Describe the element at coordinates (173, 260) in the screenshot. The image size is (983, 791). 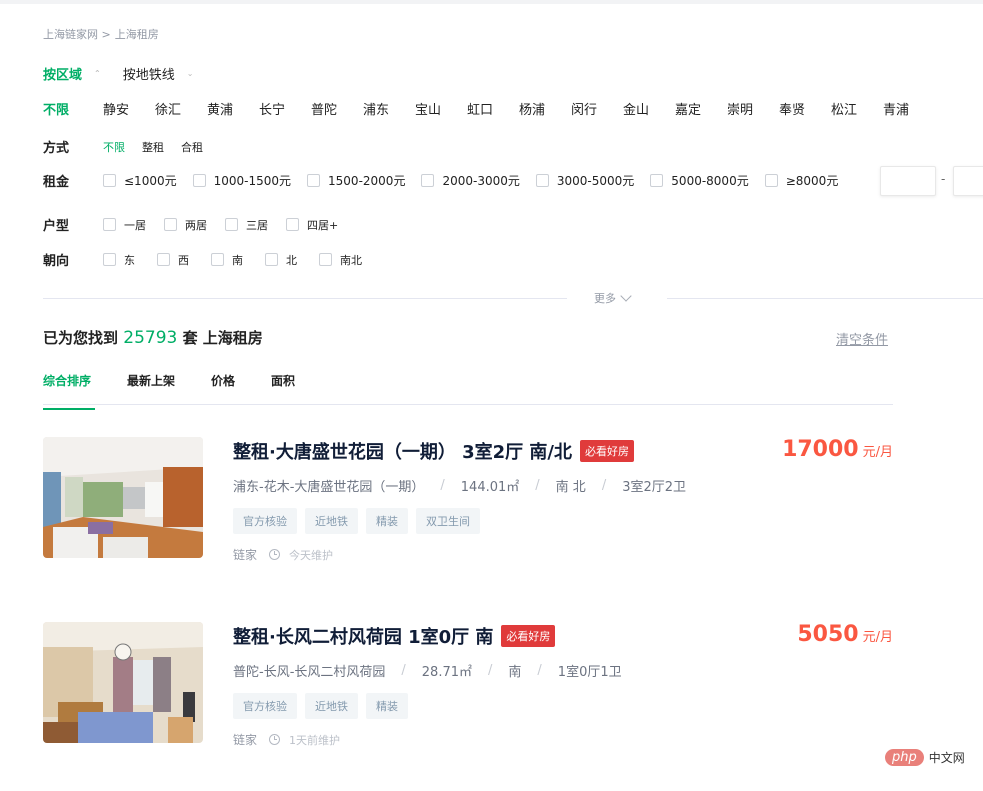
I see `orientation-checkbox: 西` at that location.